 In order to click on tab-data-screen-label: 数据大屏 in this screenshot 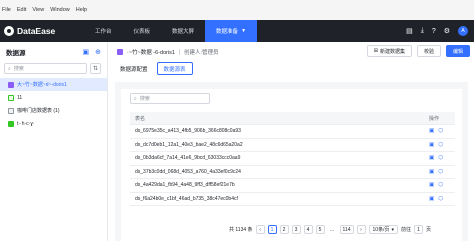, I will do `click(183, 32)`.